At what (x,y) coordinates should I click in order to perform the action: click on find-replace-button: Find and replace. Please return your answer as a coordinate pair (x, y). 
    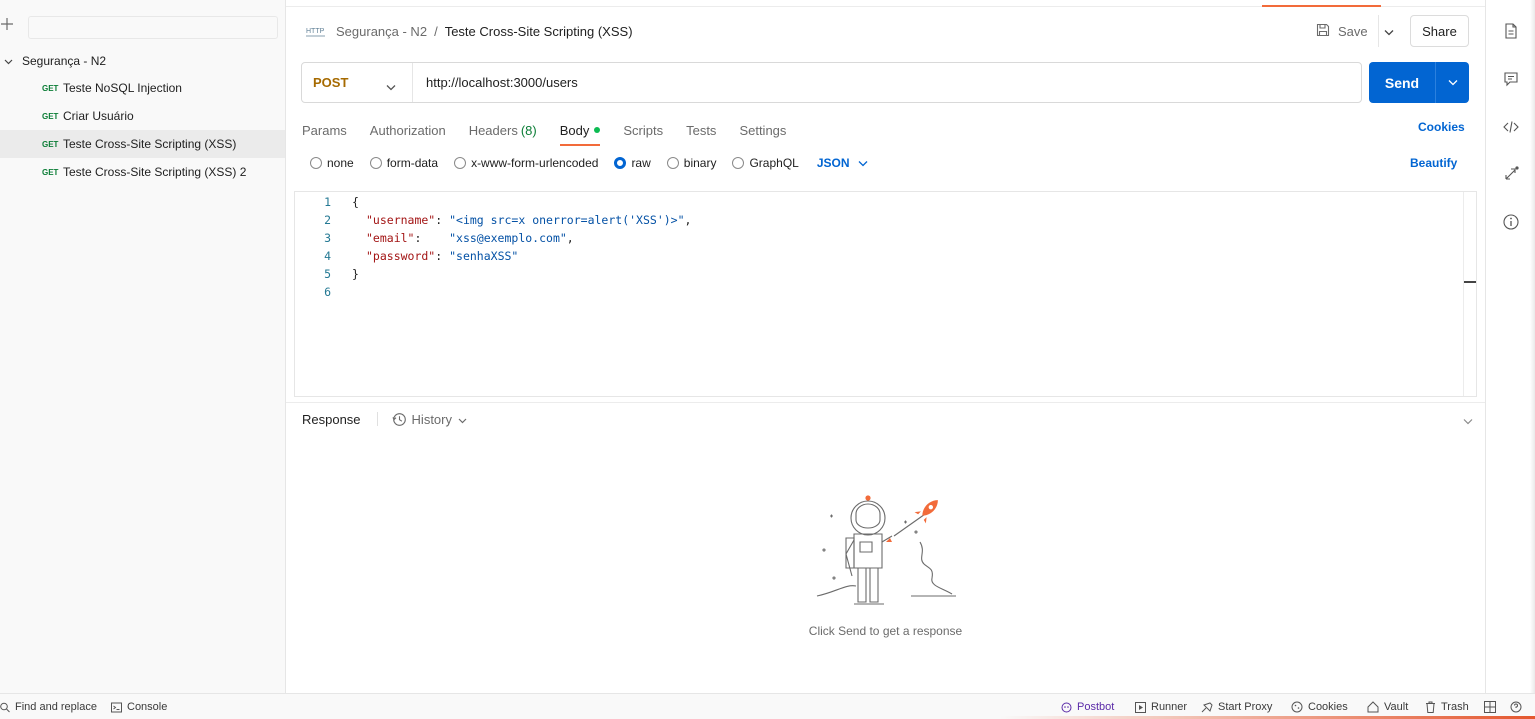
    Looking at the image, I should click on (48, 707).